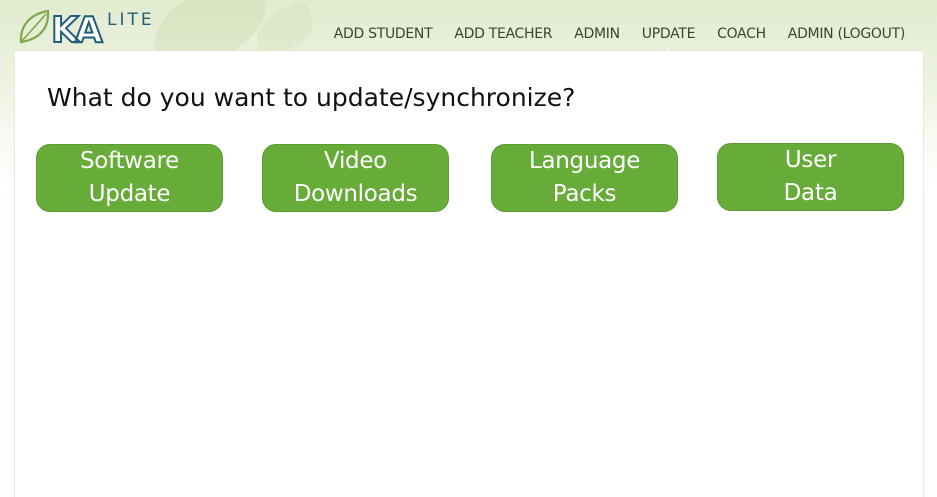  Describe the element at coordinates (810, 193) in the screenshot. I see `button-label-line2: Data` at that location.